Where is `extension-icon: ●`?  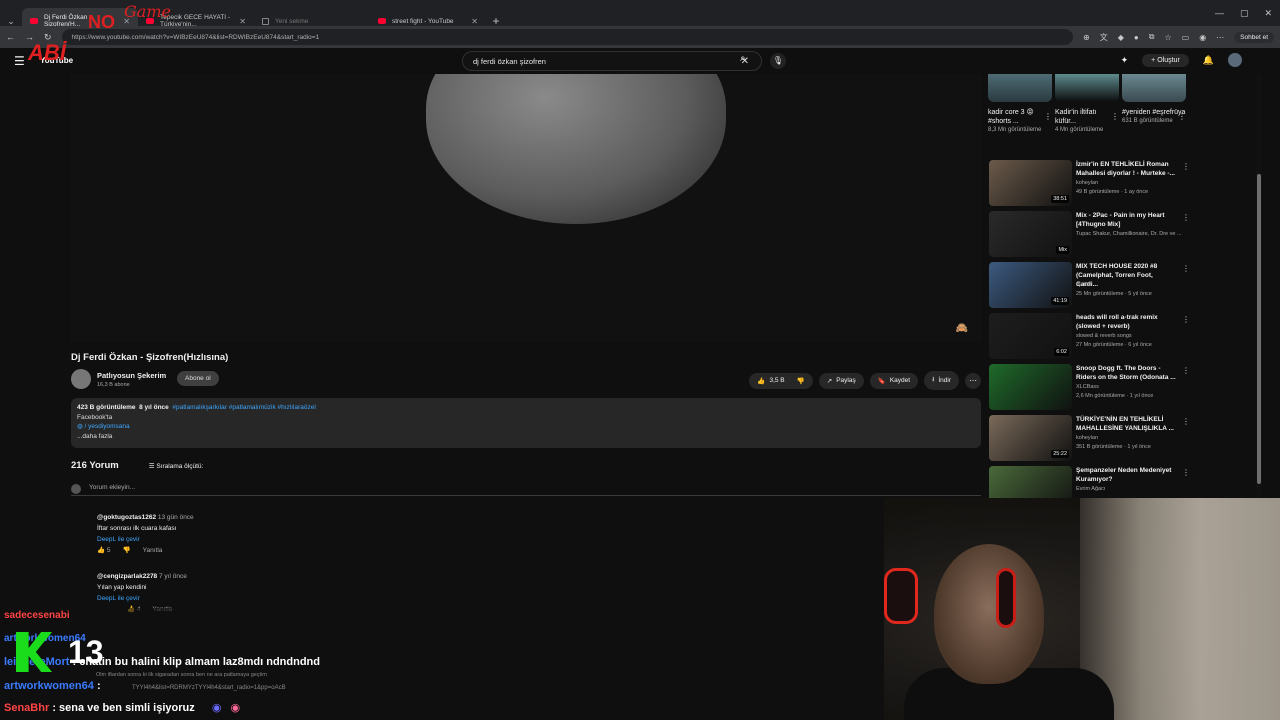 extension-icon: ● is located at coordinates (1136, 37).